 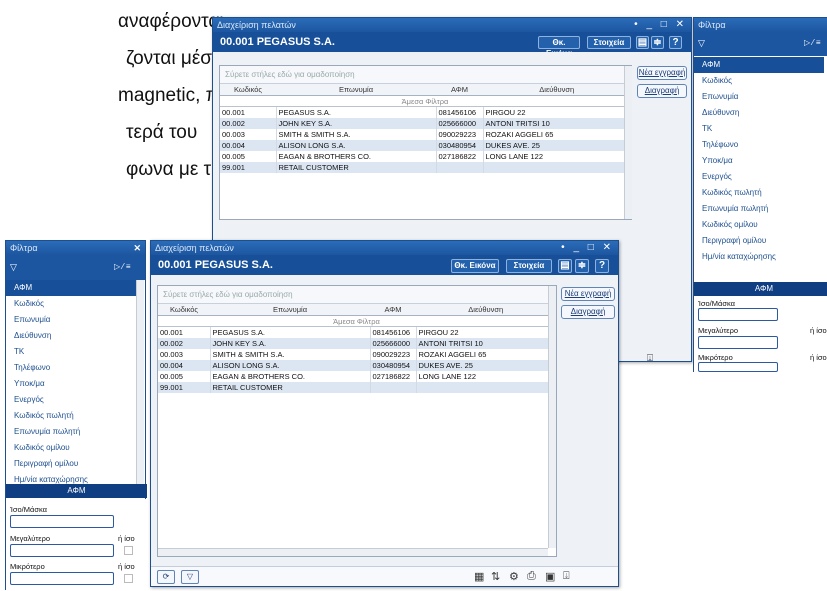 I want to click on settings-icon: ⚙, so click(x=514, y=576).